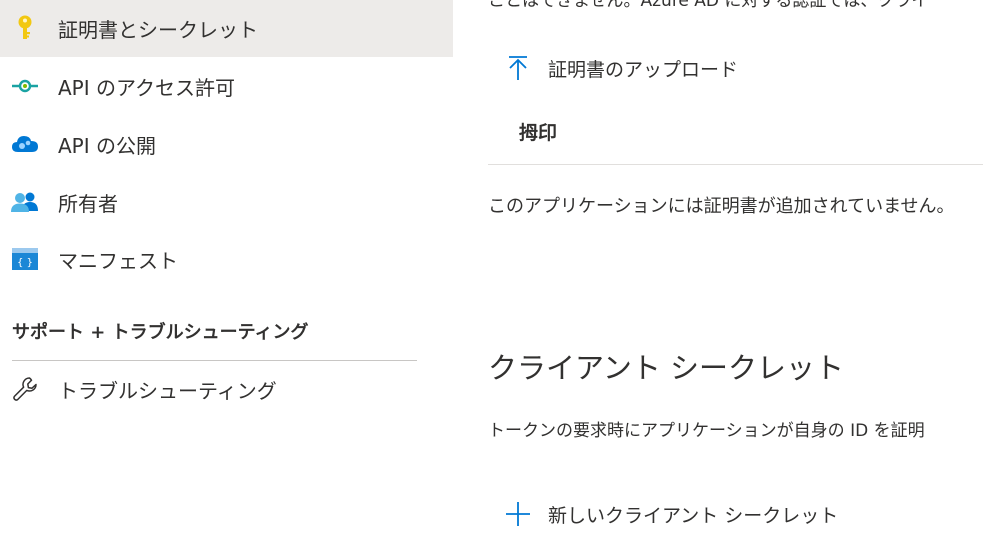 The width and height of the screenshot is (983, 559). Describe the element at coordinates (666, 368) in the screenshot. I see `client-secrets-title: クライアント シークレット` at that location.